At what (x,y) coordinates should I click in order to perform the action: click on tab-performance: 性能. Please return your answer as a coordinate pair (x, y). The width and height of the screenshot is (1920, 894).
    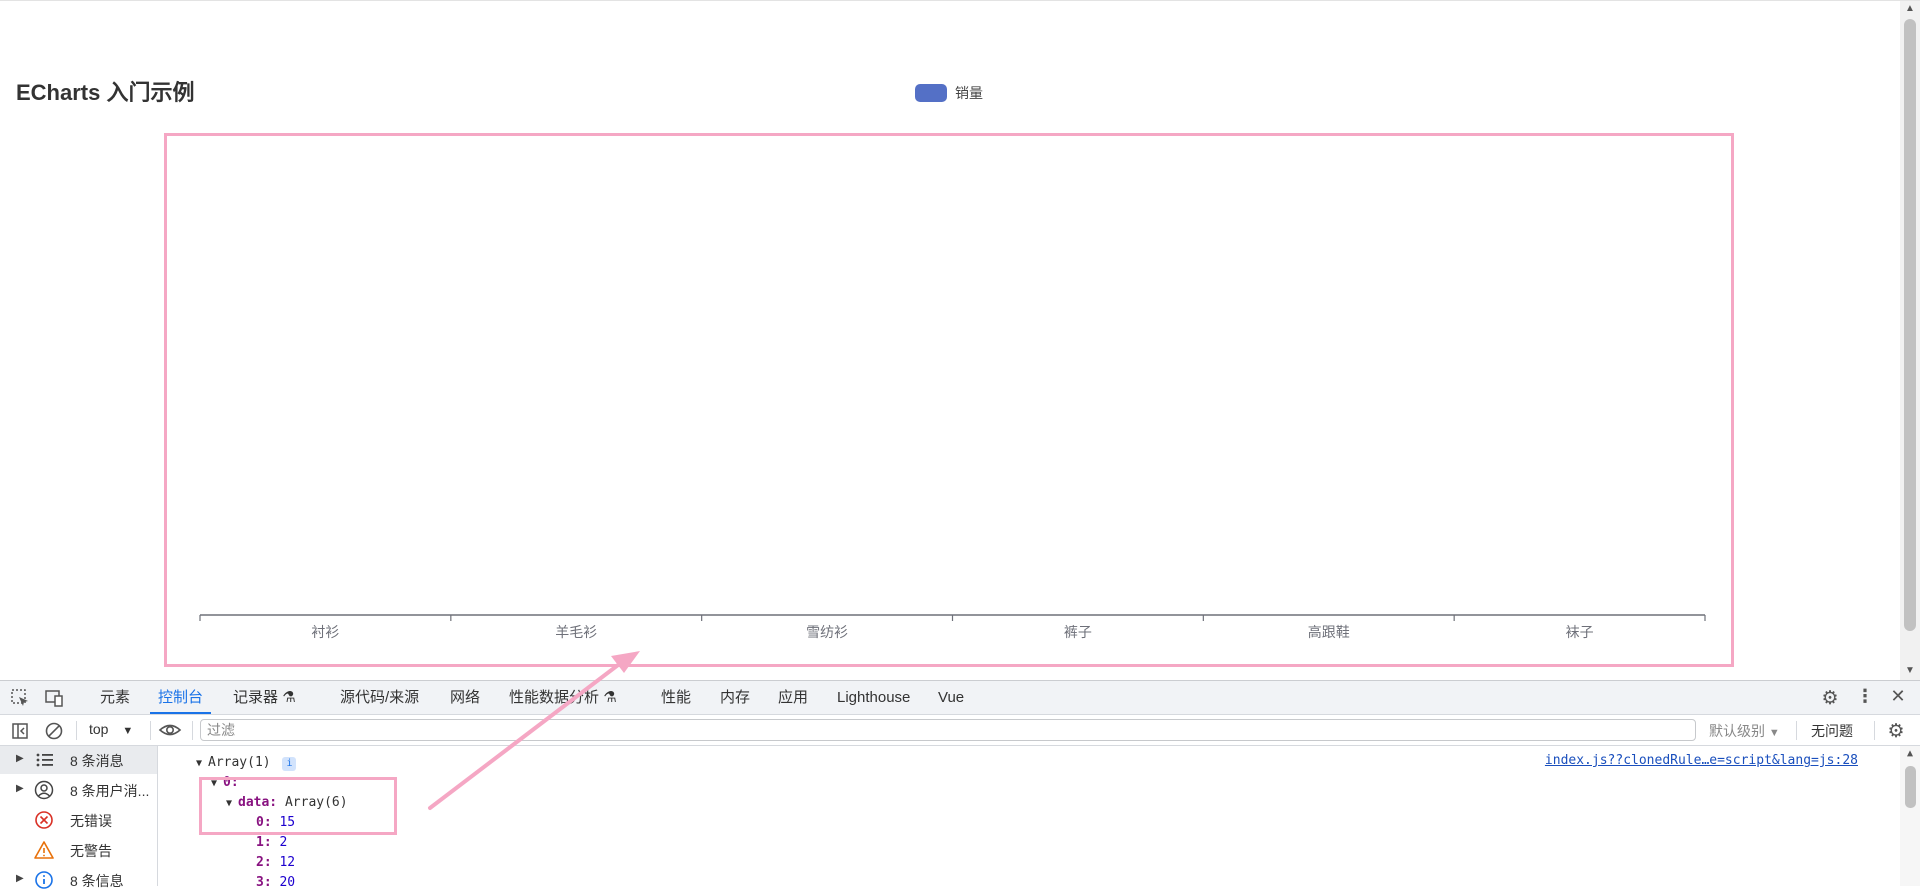
    Looking at the image, I should click on (676, 697).